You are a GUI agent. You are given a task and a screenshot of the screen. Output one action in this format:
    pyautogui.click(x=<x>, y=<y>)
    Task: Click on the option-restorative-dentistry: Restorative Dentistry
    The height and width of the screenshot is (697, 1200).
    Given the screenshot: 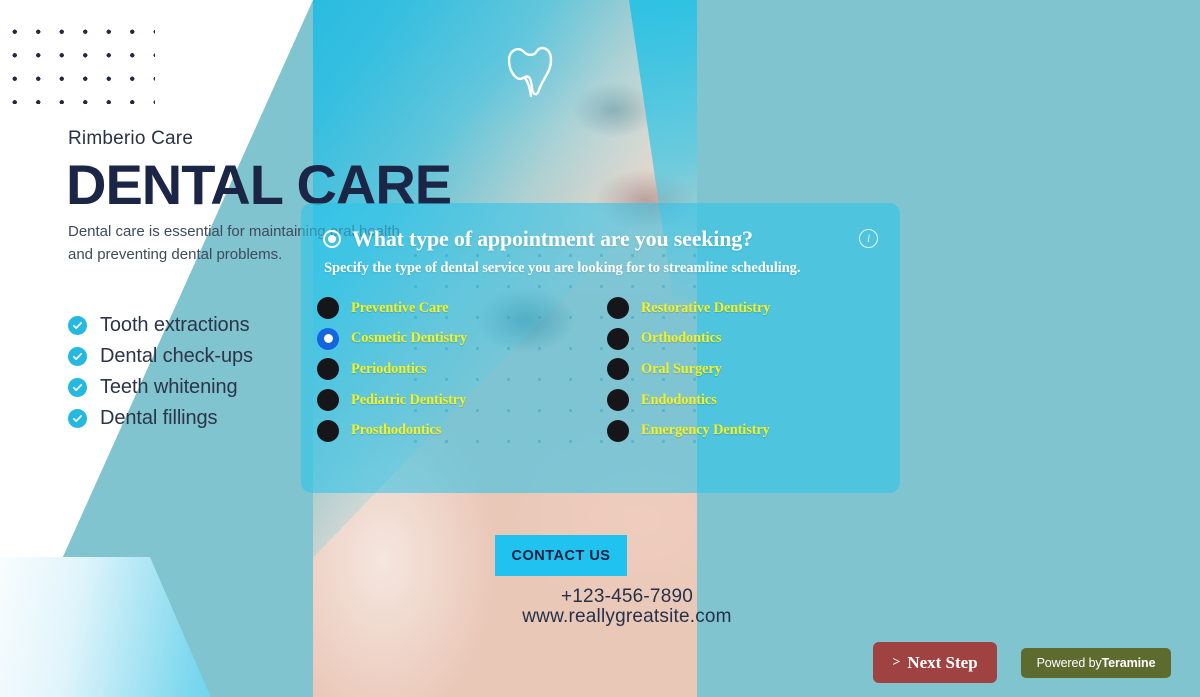 What is the action you would take?
    pyautogui.click(x=742, y=308)
    